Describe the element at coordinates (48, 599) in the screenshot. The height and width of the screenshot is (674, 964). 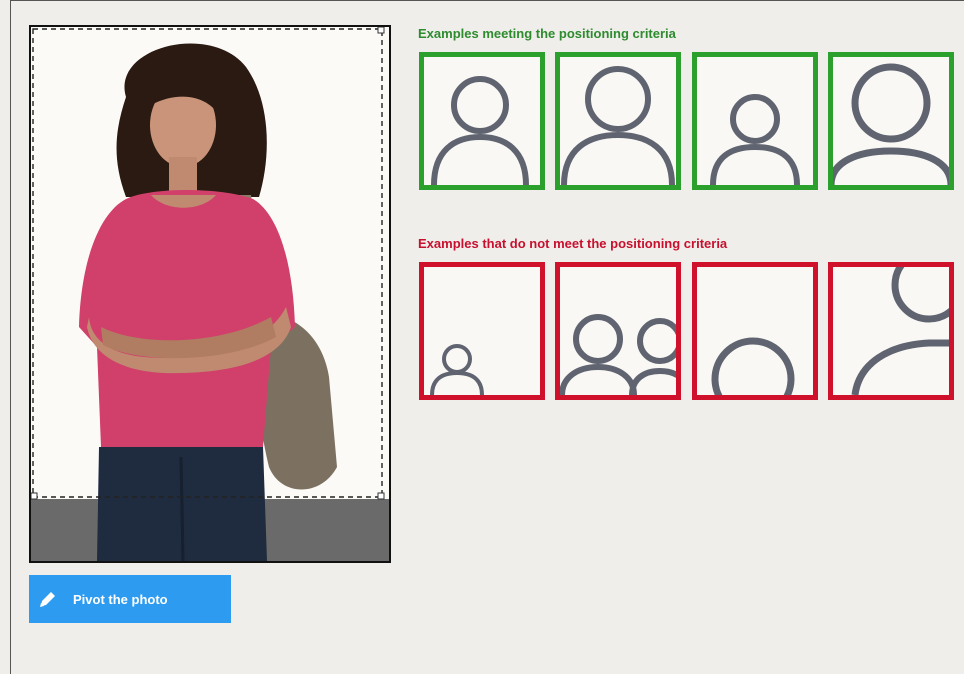
I see `pencil-icon` at that location.